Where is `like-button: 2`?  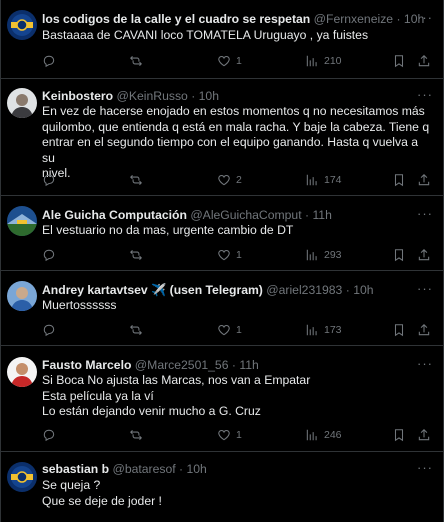
like-button: 2 is located at coordinates (229, 180).